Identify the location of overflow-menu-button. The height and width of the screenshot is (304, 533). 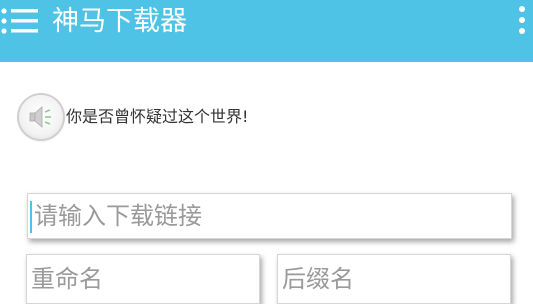
(522, 21).